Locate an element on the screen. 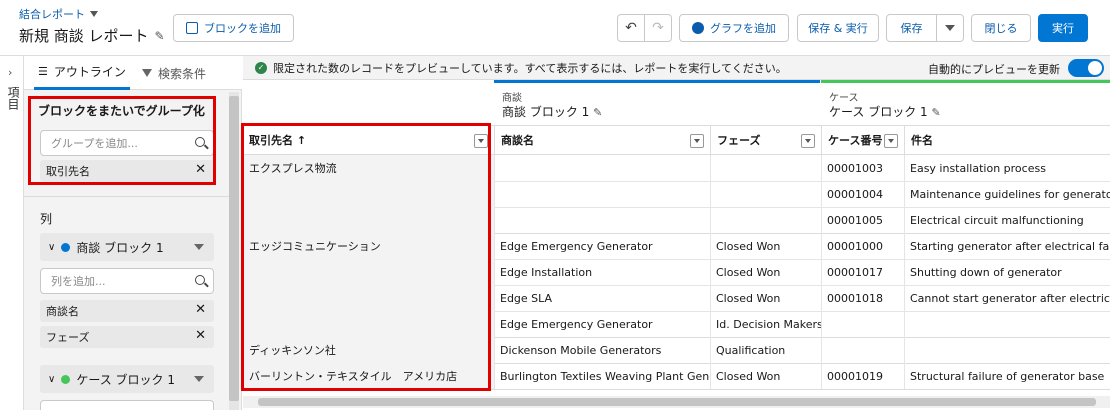  report-title-text: 新規 商談 レポート is located at coordinates (84, 36).